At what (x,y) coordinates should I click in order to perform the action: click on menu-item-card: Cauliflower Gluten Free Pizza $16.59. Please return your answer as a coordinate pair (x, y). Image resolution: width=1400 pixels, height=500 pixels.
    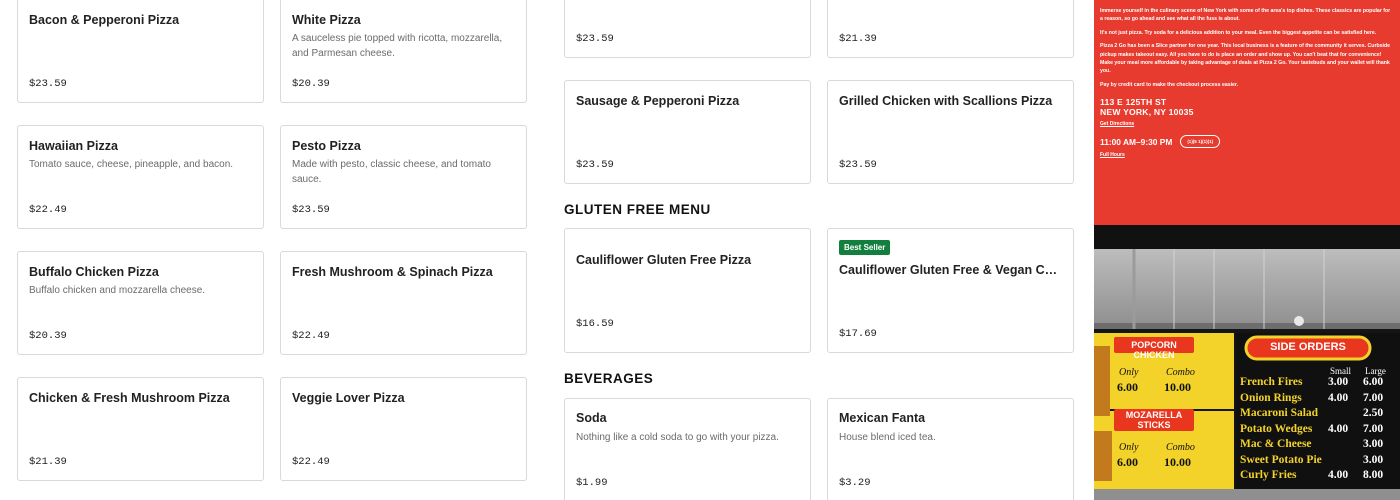
    Looking at the image, I should click on (687, 290).